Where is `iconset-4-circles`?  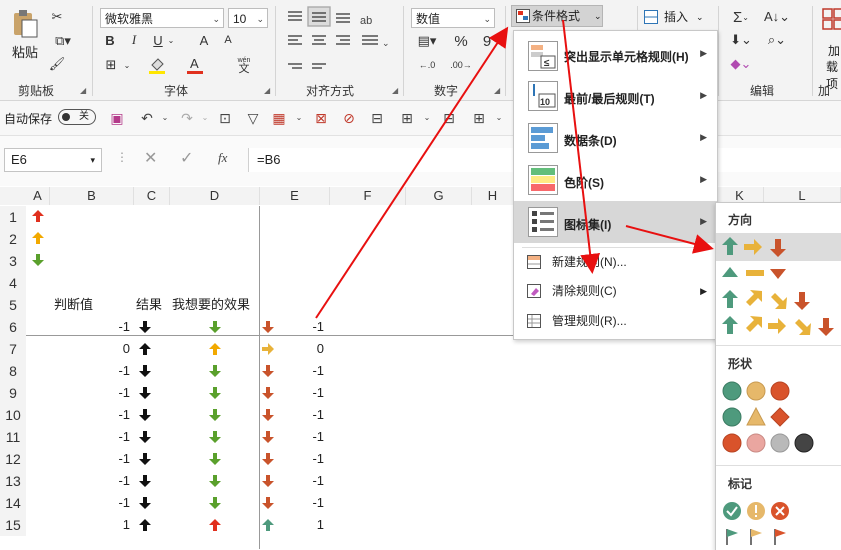
iconset-4-circles is located at coordinates (778, 443).